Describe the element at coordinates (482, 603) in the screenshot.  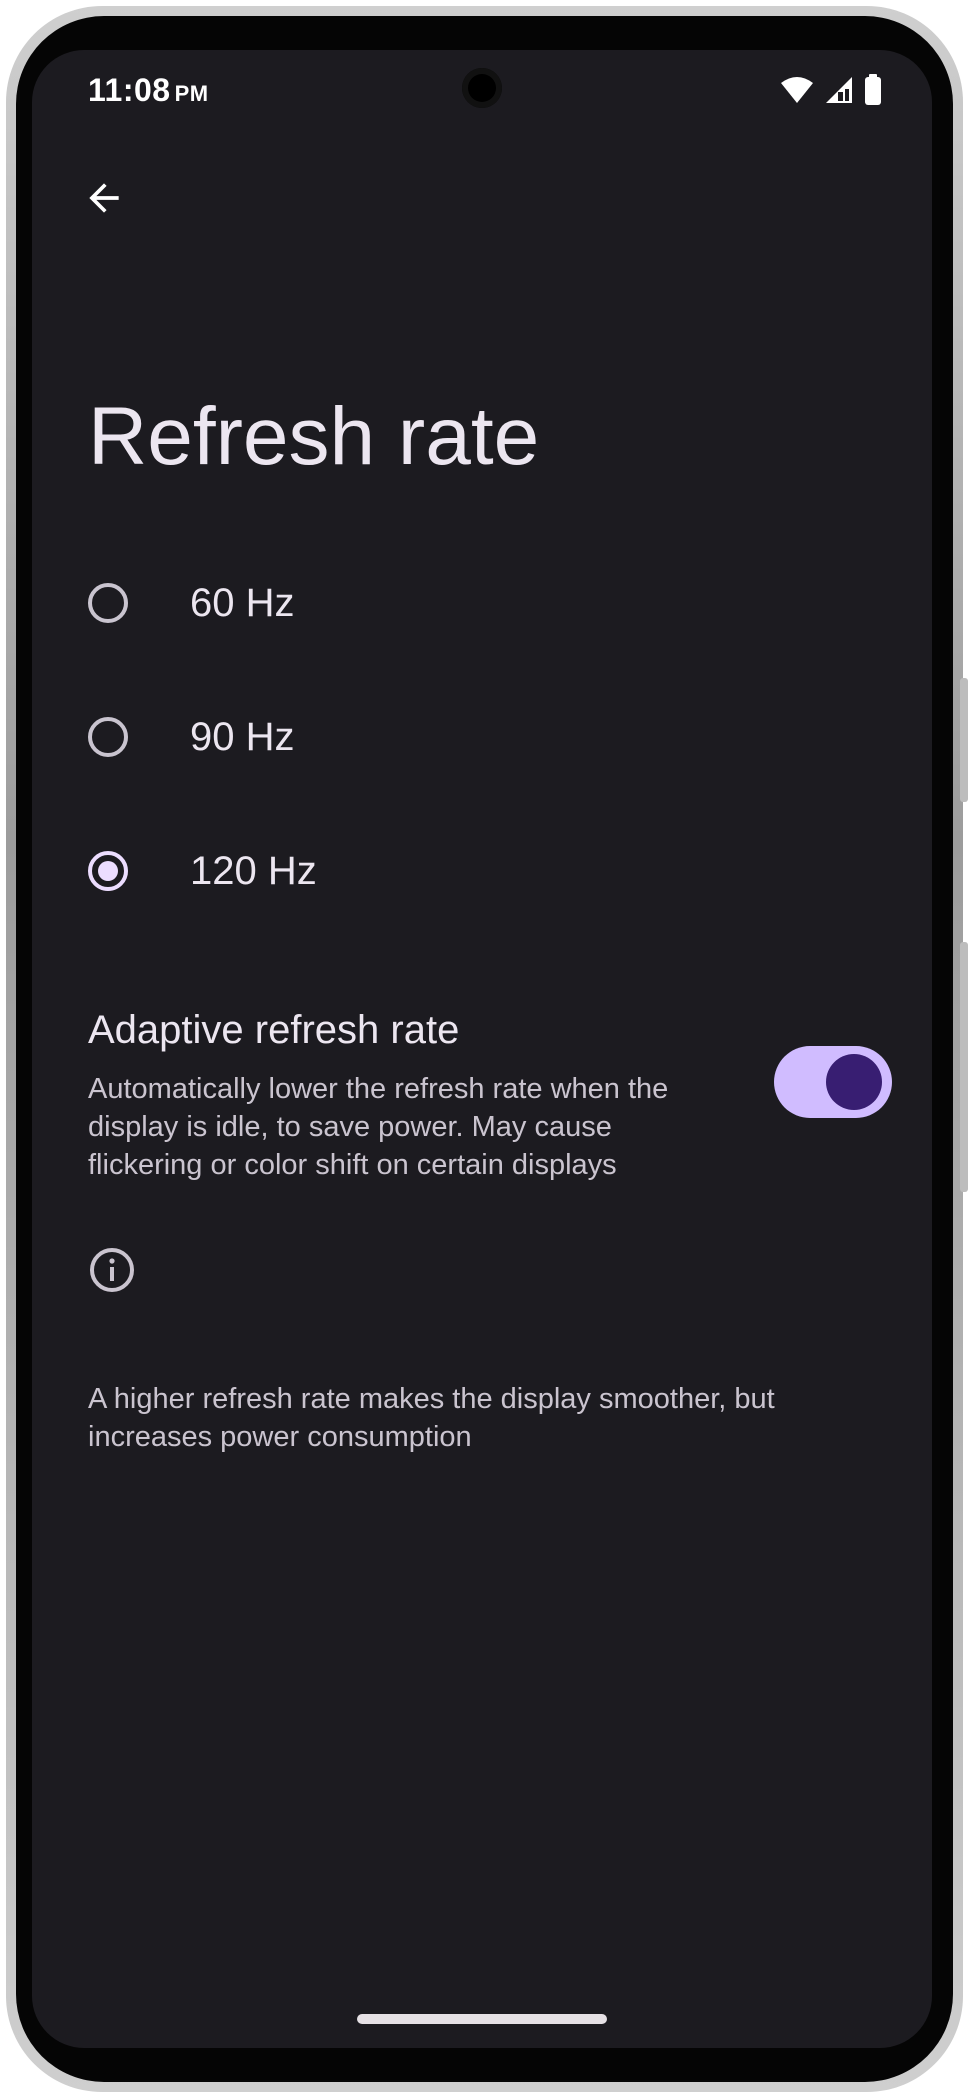
I see `option-60hz: 60 Hz` at that location.